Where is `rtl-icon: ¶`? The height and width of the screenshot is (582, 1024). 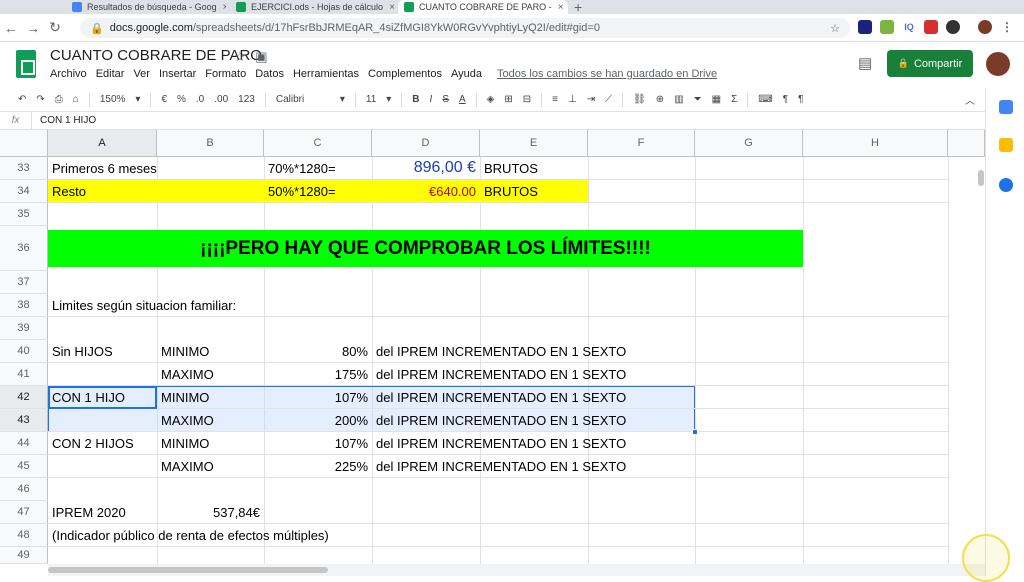 rtl-icon: ¶ is located at coordinates (800, 99).